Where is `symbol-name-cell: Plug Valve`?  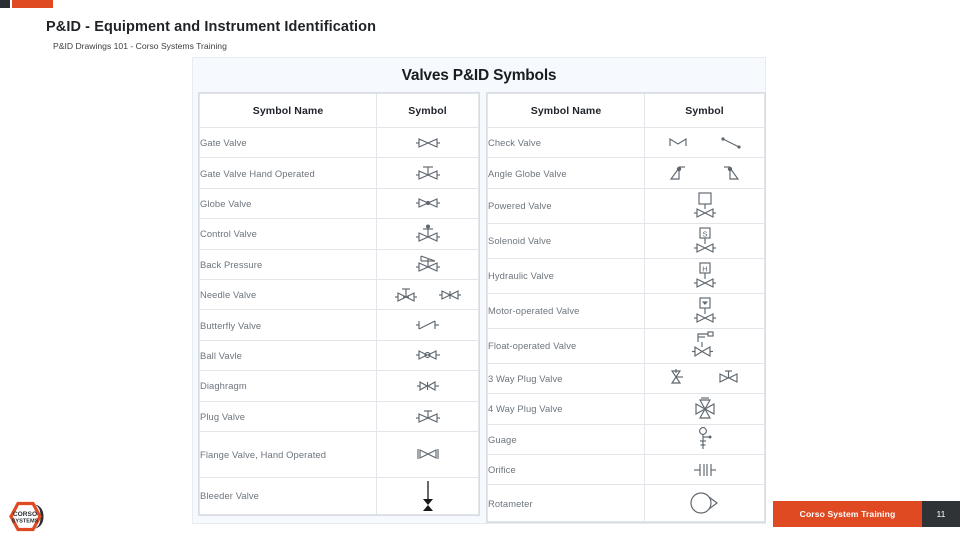 symbol-name-cell: Plug Valve is located at coordinates (288, 416).